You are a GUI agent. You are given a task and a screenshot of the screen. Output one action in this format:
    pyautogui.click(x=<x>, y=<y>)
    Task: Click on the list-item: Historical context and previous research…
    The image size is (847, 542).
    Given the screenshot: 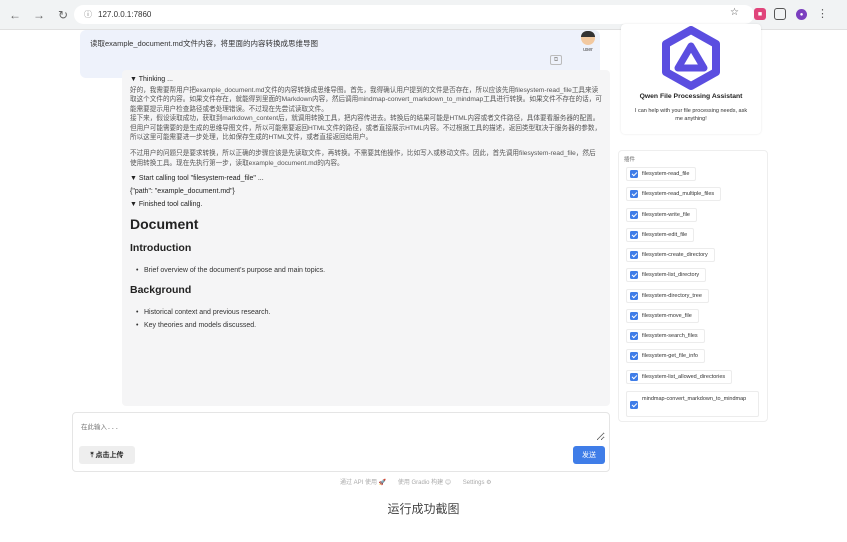 What is the action you would take?
    pyautogui.click(x=369, y=312)
    